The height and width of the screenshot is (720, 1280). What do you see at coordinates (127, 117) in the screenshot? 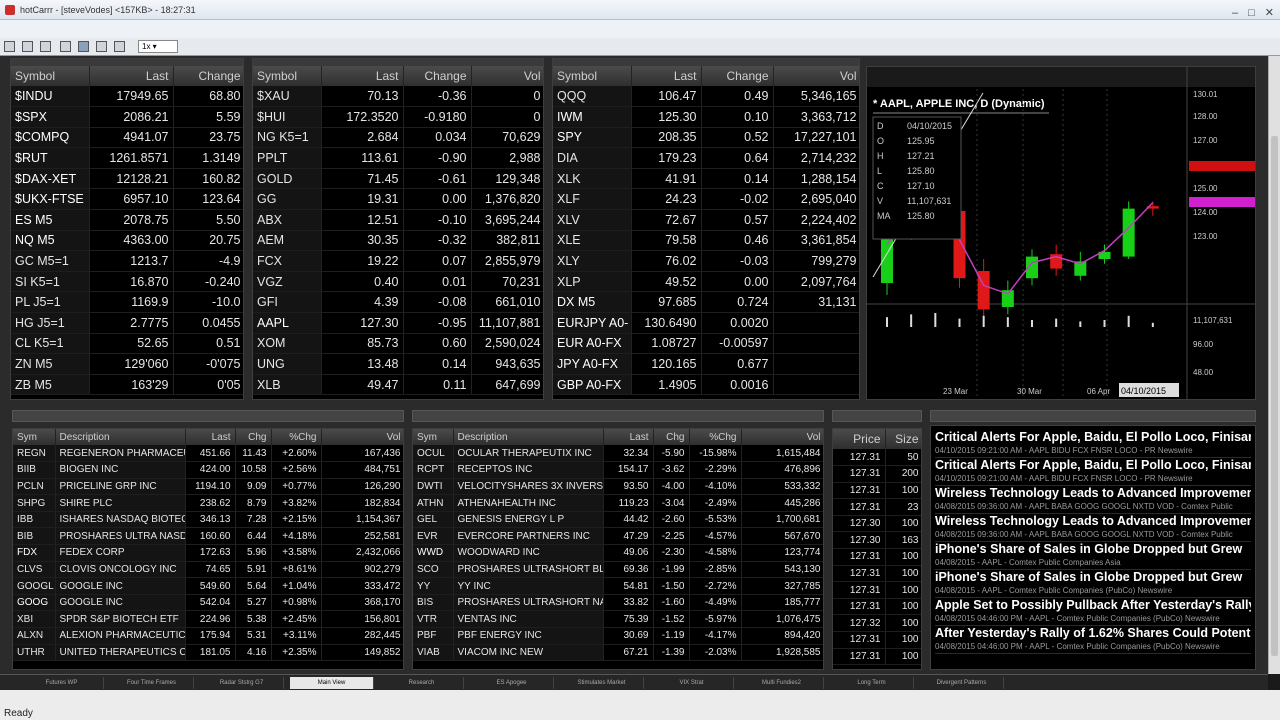
I see `quote-row: $SPX 2086.21 5.59` at bounding box center [127, 117].